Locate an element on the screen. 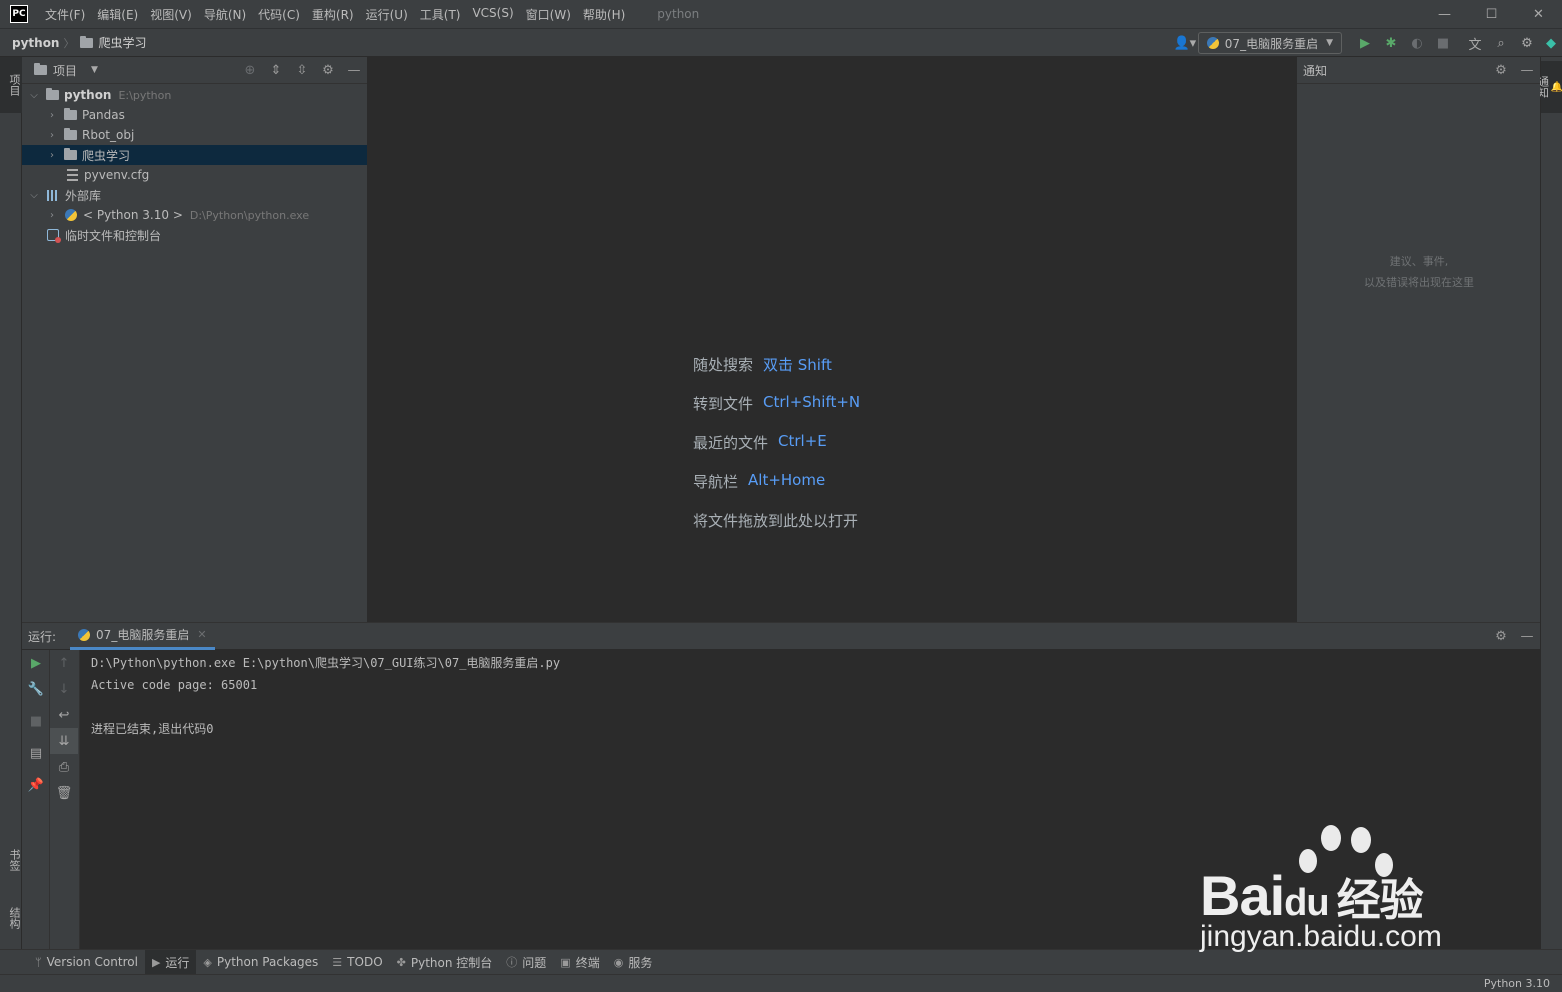 The width and height of the screenshot is (1562, 992). interpreter-status: Python 3.10 is located at coordinates (1517, 983).